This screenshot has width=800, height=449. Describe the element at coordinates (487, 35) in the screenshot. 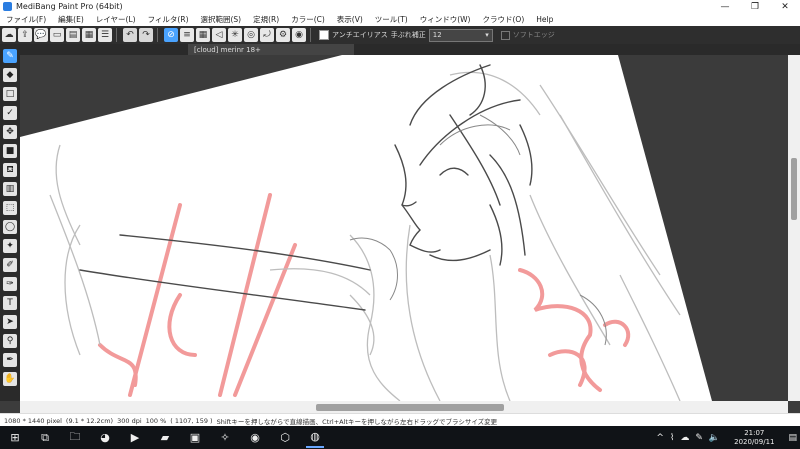

I see `chevron-down-icon: ▾` at that location.